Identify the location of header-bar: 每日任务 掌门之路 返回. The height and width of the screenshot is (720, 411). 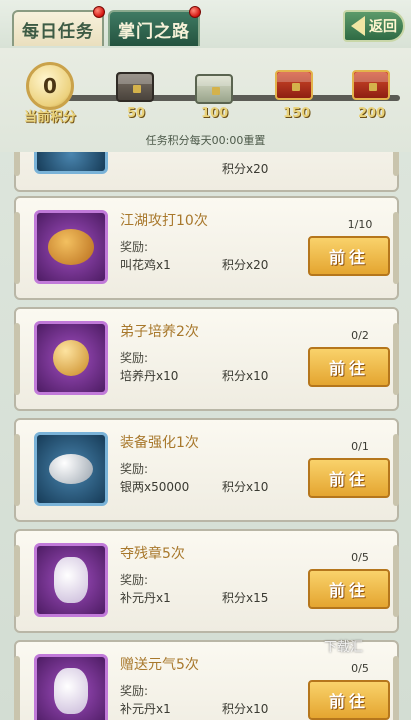
(205, 24).